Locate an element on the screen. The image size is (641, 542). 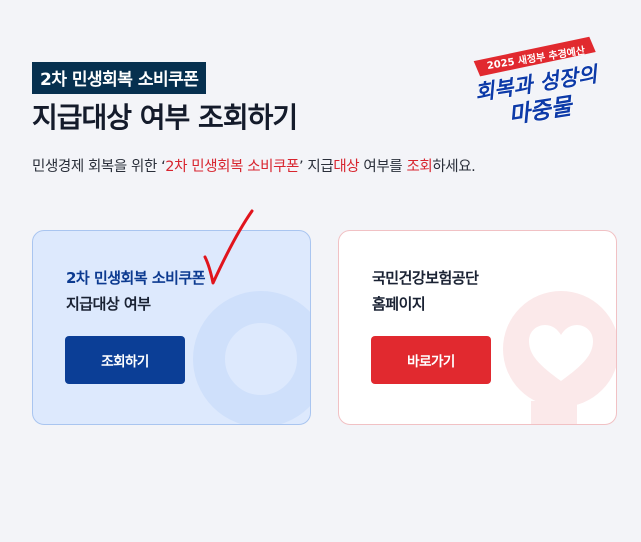
inquiry-card-title: 2차 민생회복 소비쿠폰 is located at coordinates (136, 278).